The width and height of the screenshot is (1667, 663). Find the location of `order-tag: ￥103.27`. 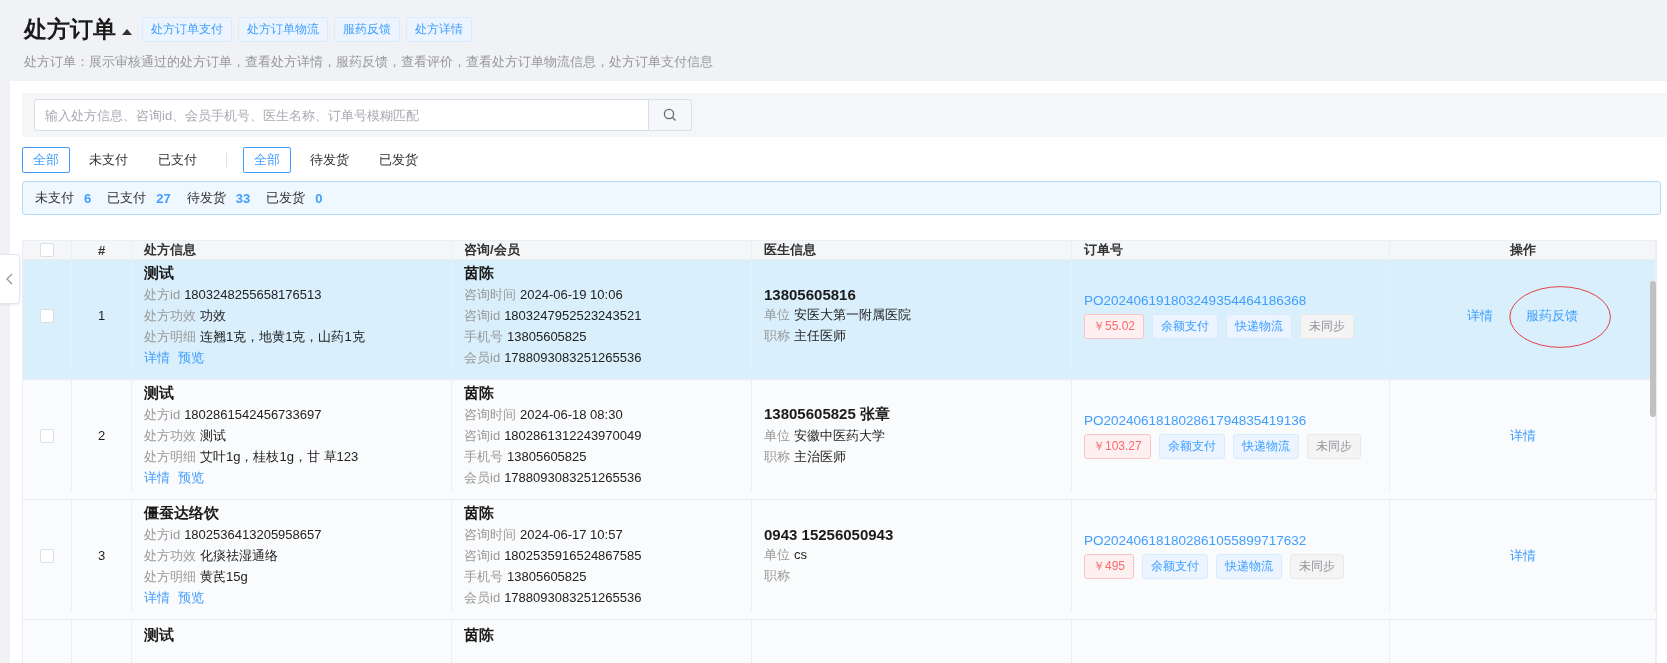

order-tag: ￥103.27 is located at coordinates (1117, 446).